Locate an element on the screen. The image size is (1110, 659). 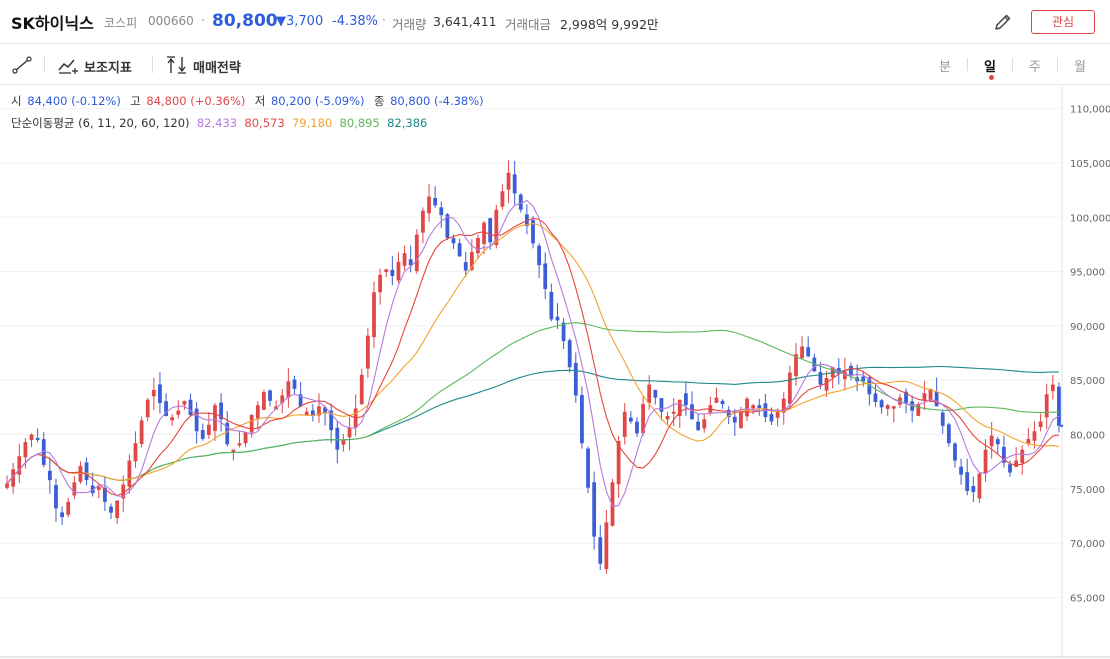
high-label: 고 is located at coordinates (135, 101).